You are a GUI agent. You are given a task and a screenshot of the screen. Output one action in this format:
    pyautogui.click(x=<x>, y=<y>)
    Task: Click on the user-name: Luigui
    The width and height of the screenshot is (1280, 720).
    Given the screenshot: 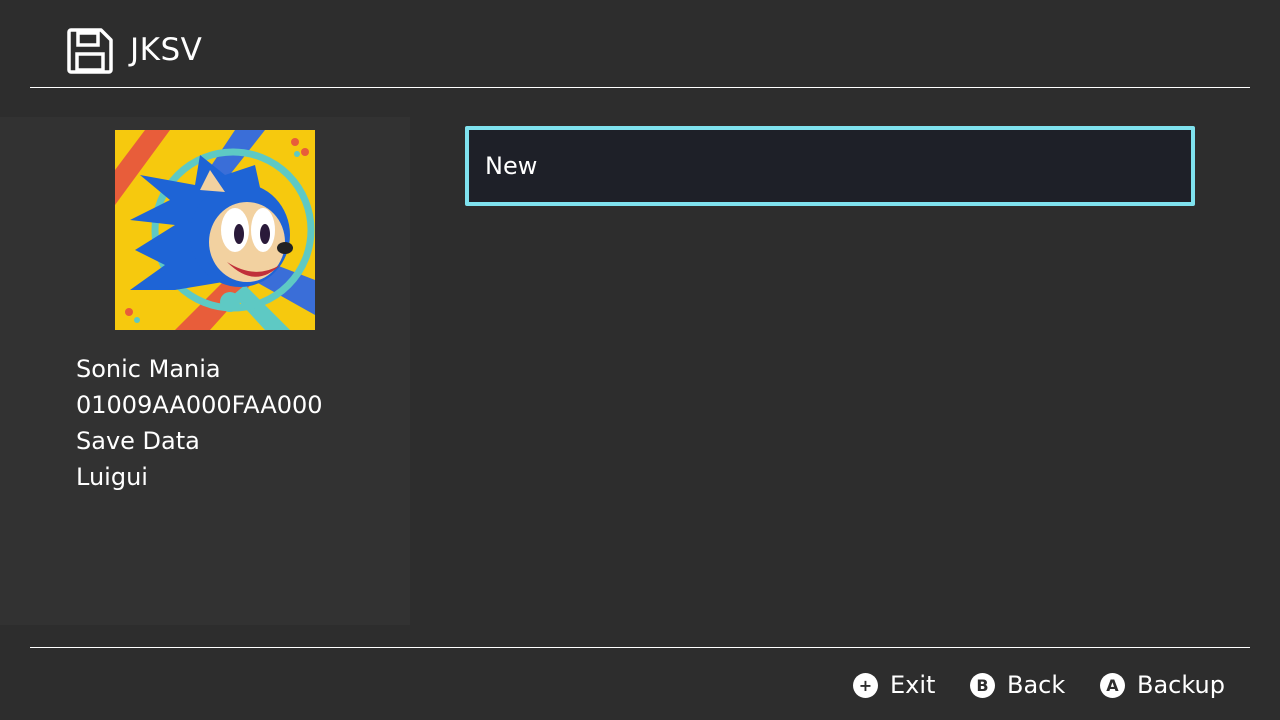 What is the action you would take?
    pyautogui.click(x=112, y=477)
    